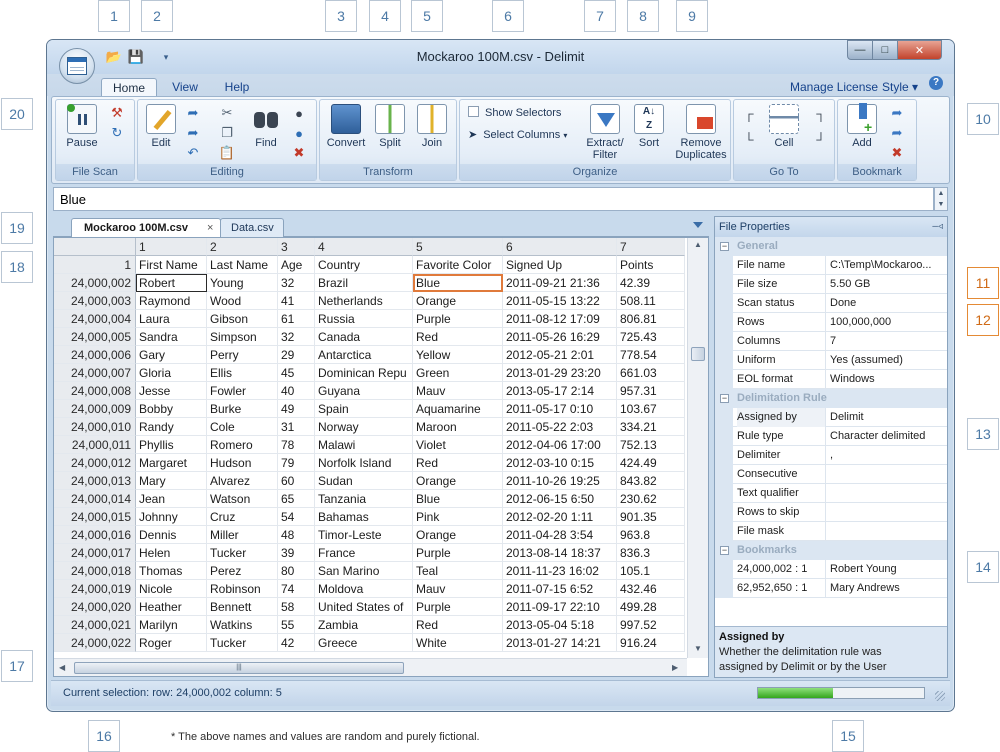 The image size is (1000, 752). I want to click on table-cell: Orange, so click(458, 481).